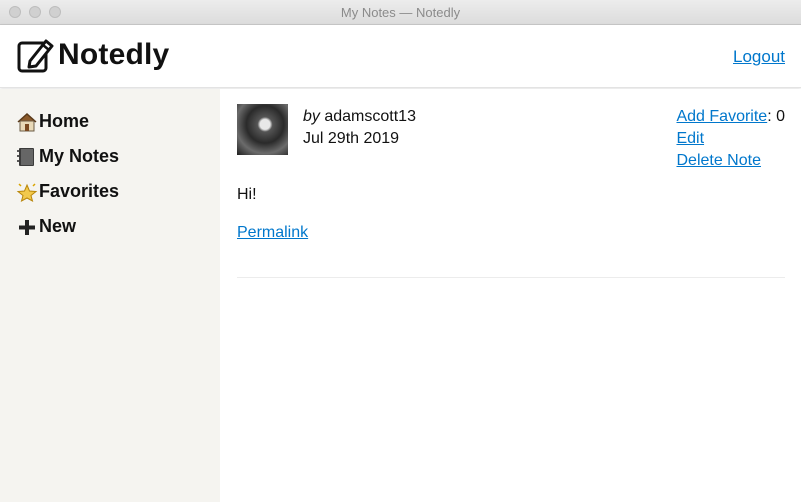 The width and height of the screenshot is (801, 502). What do you see at coordinates (79, 191) in the screenshot?
I see `sidebar-item-label: Favorites` at bounding box center [79, 191].